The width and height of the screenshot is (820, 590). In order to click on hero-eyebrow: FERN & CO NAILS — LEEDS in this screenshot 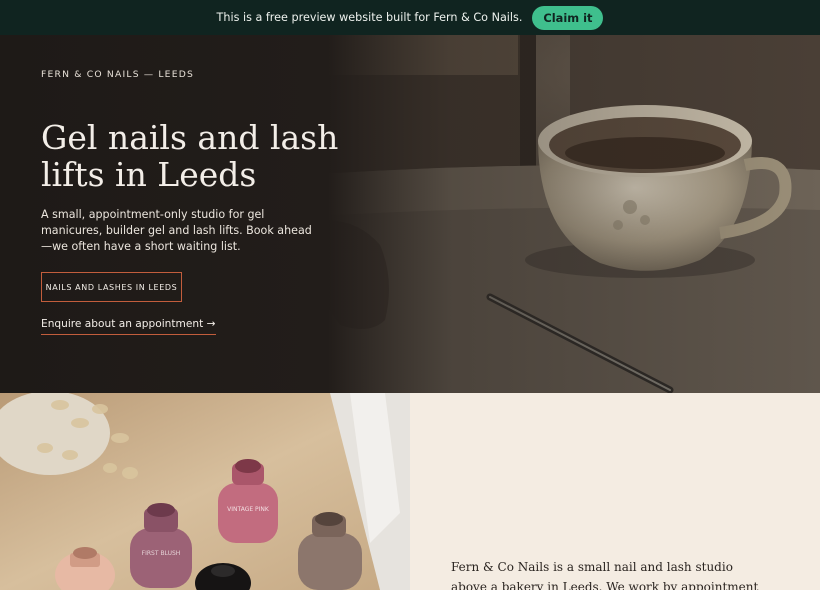, I will do `click(117, 74)`.